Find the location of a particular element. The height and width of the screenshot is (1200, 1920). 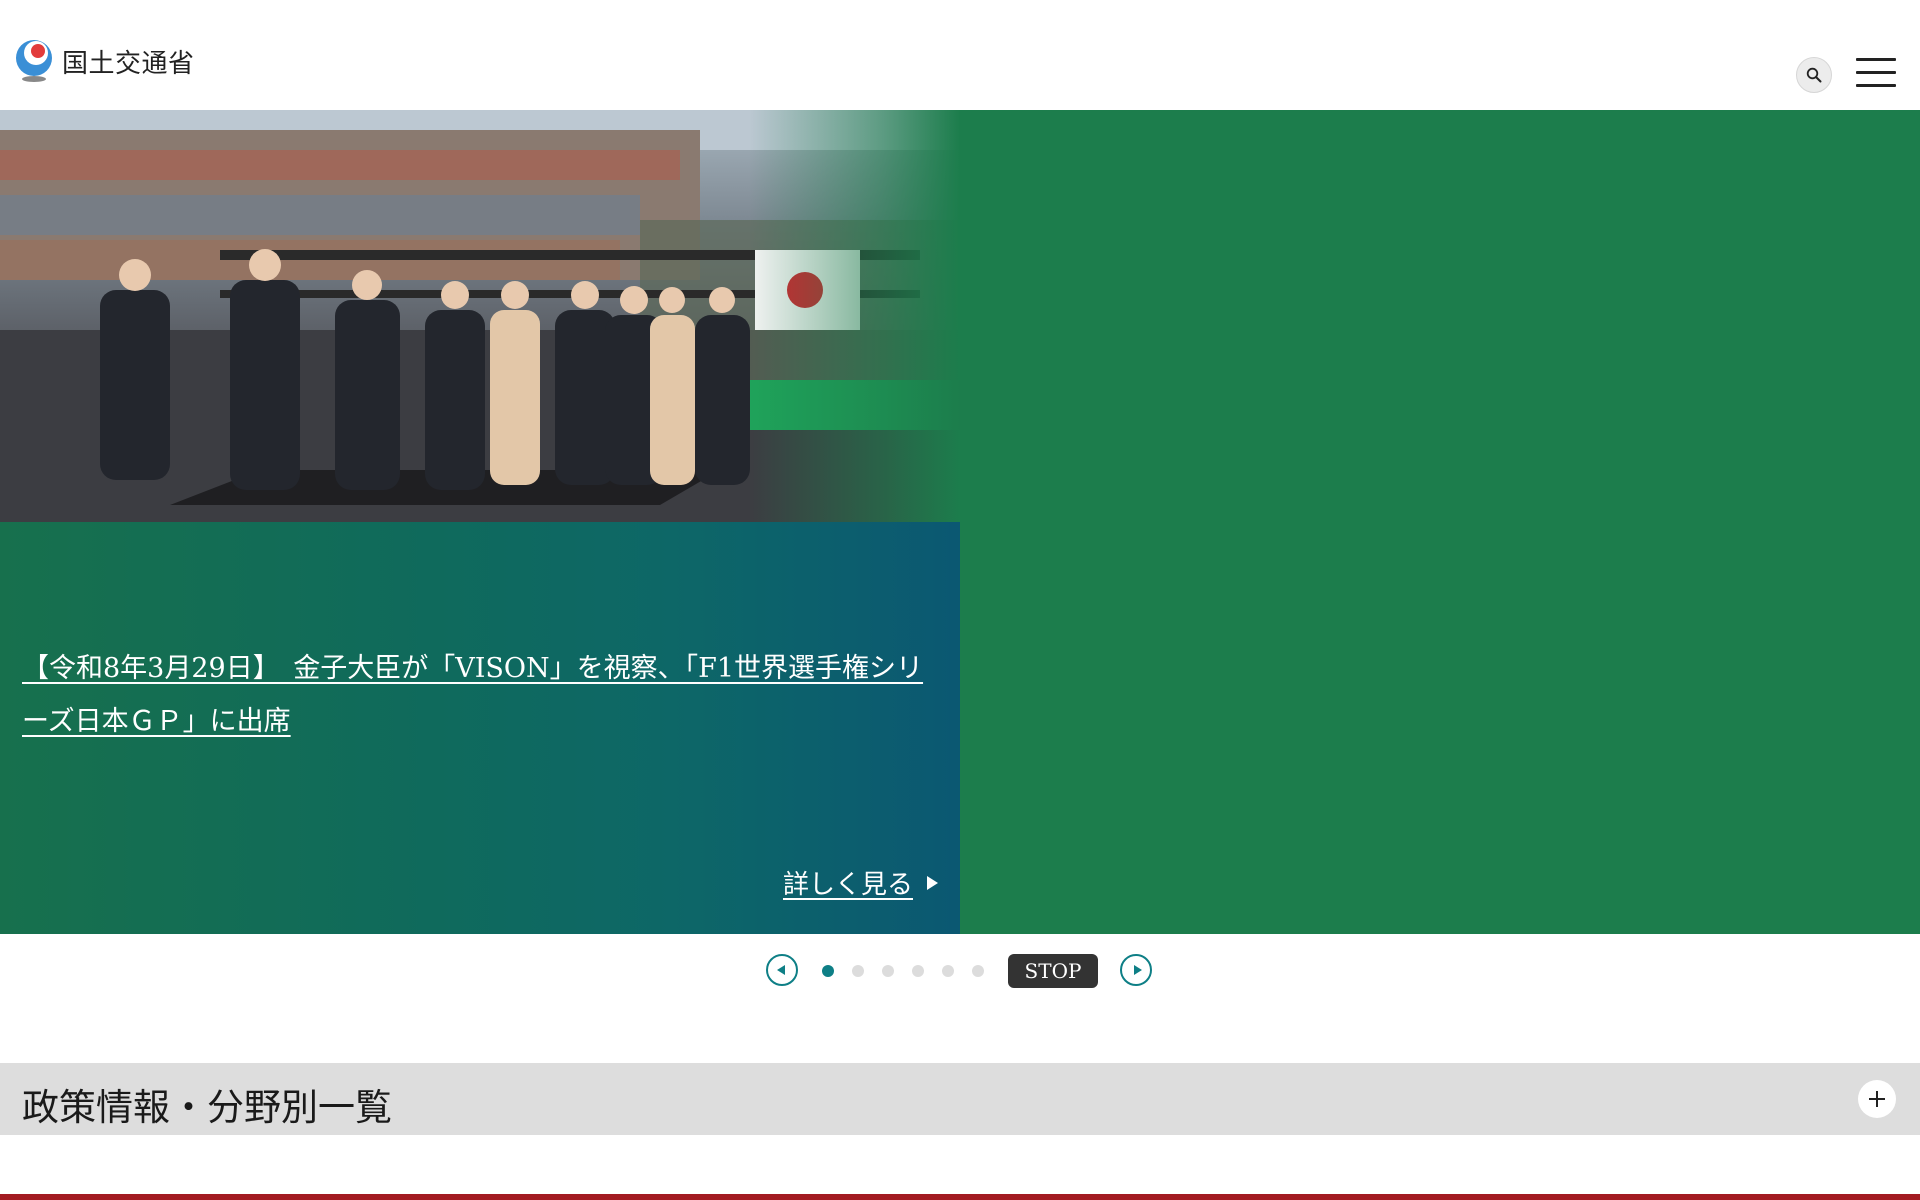

hamburger-menu-button is located at coordinates (1876, 73).